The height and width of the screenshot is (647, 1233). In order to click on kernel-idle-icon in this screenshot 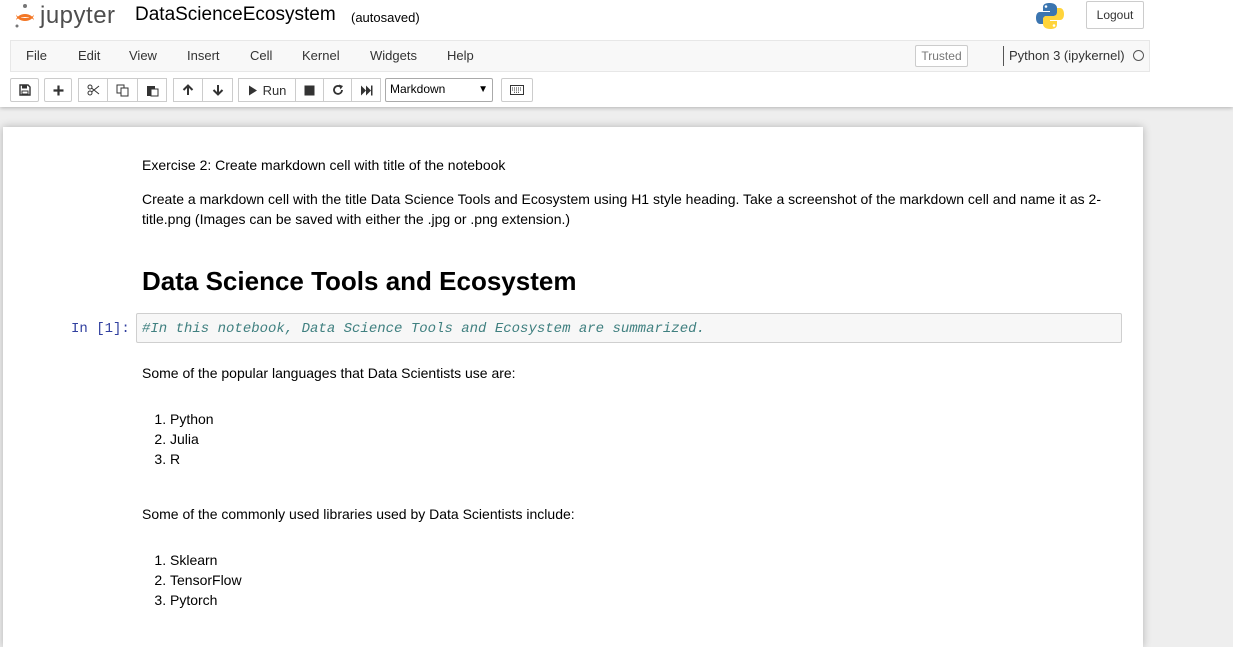, I will do `click(1138, 55)`.